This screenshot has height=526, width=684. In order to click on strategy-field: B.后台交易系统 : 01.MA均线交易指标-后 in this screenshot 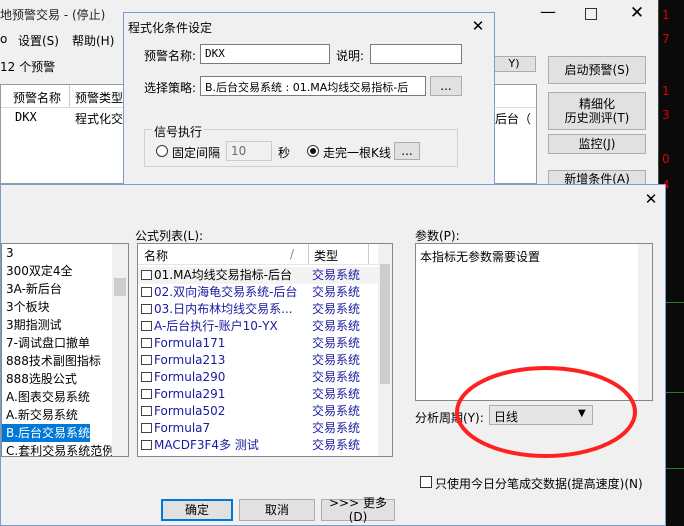, I will do `click(313, 86)`.